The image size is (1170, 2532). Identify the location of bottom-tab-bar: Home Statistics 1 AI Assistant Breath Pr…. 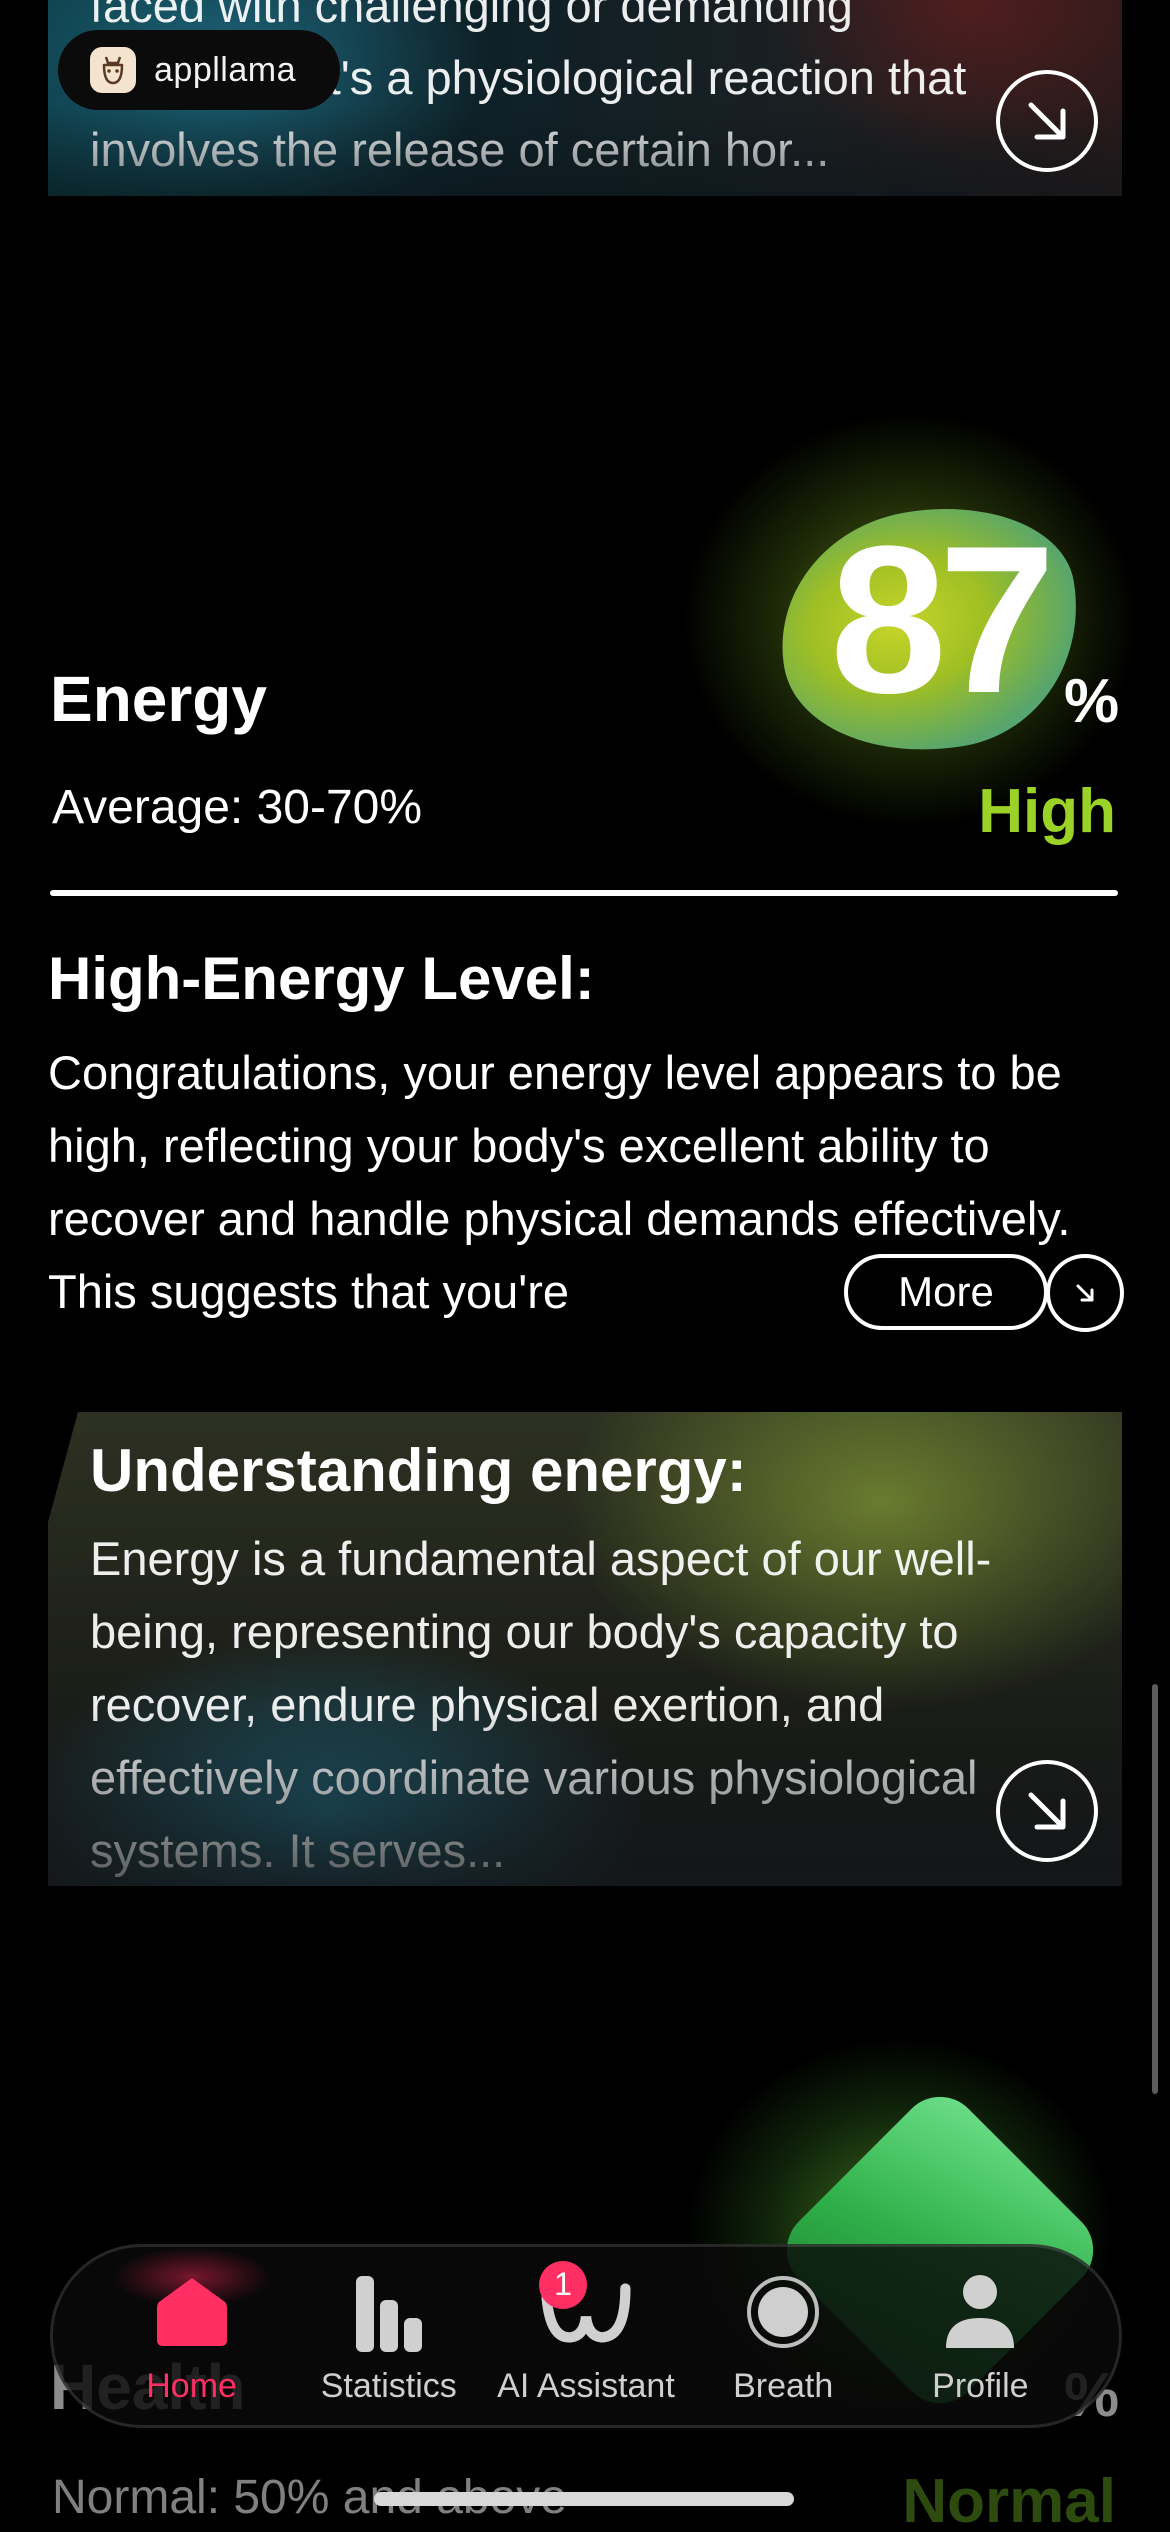
(586, 2336).